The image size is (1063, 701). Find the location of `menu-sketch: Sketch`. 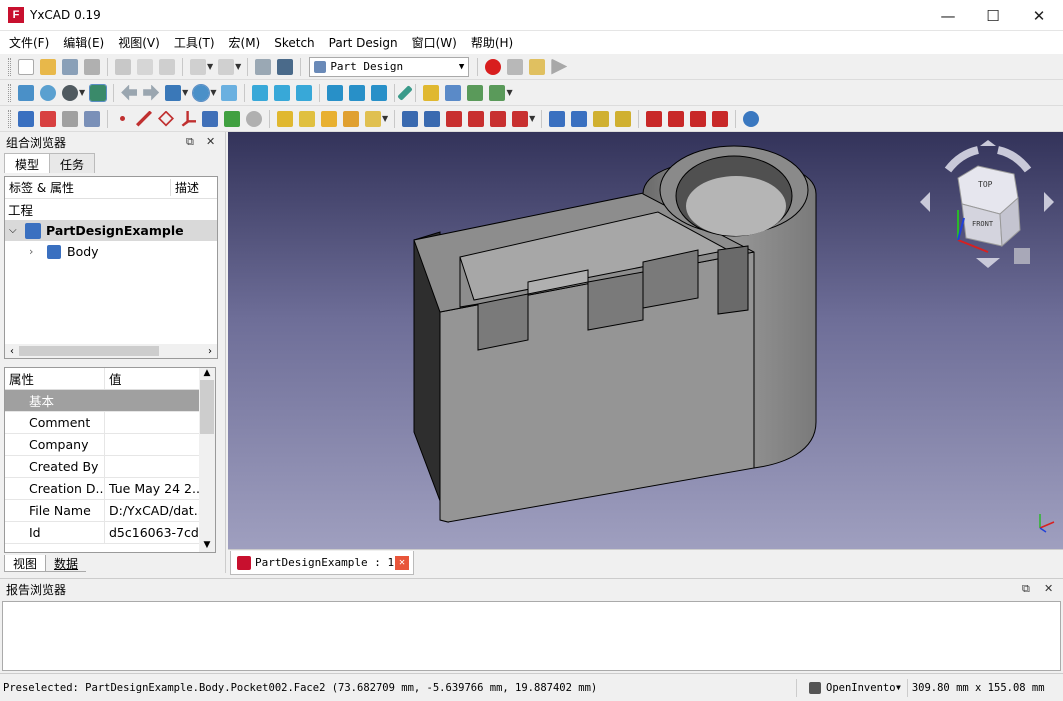

menu-sketch: Sketch is located at coordinates (294, 43).